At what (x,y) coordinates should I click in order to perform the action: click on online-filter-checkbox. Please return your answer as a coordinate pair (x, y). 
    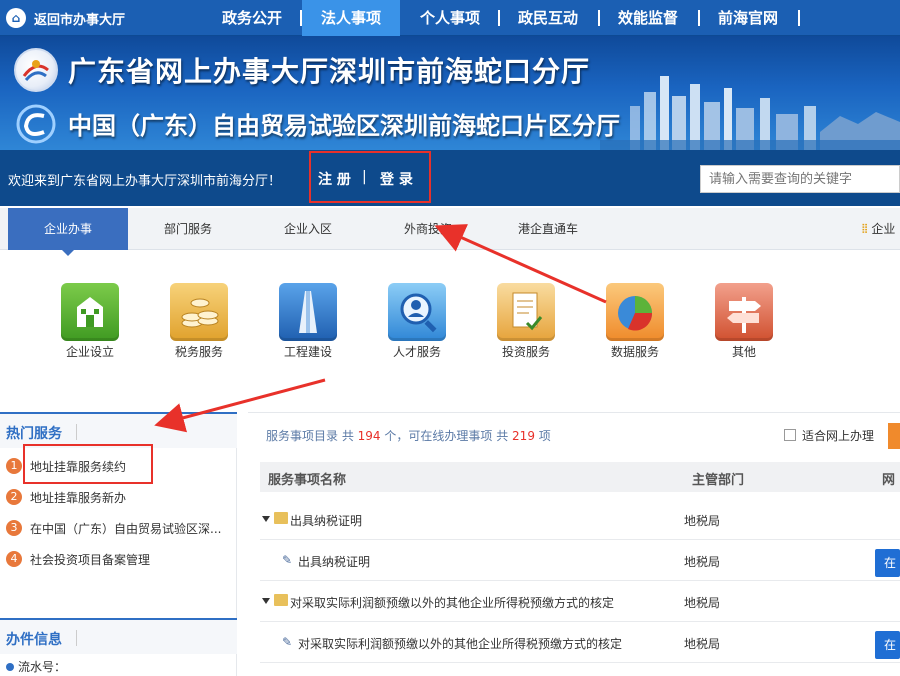
    Looking at the image, I should click on (790, 435).